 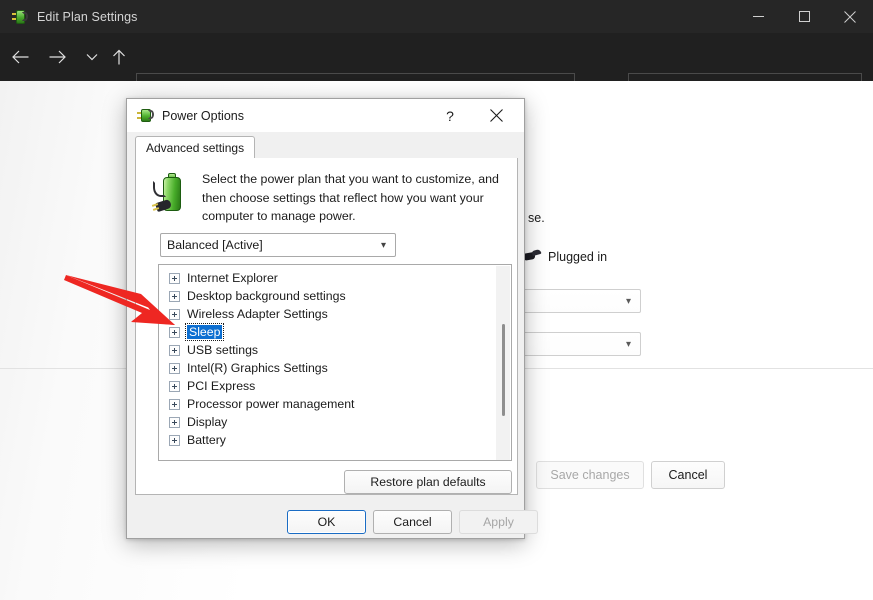 I want to click on cancel-button-background: Cancel, so click(x=688, y=475).